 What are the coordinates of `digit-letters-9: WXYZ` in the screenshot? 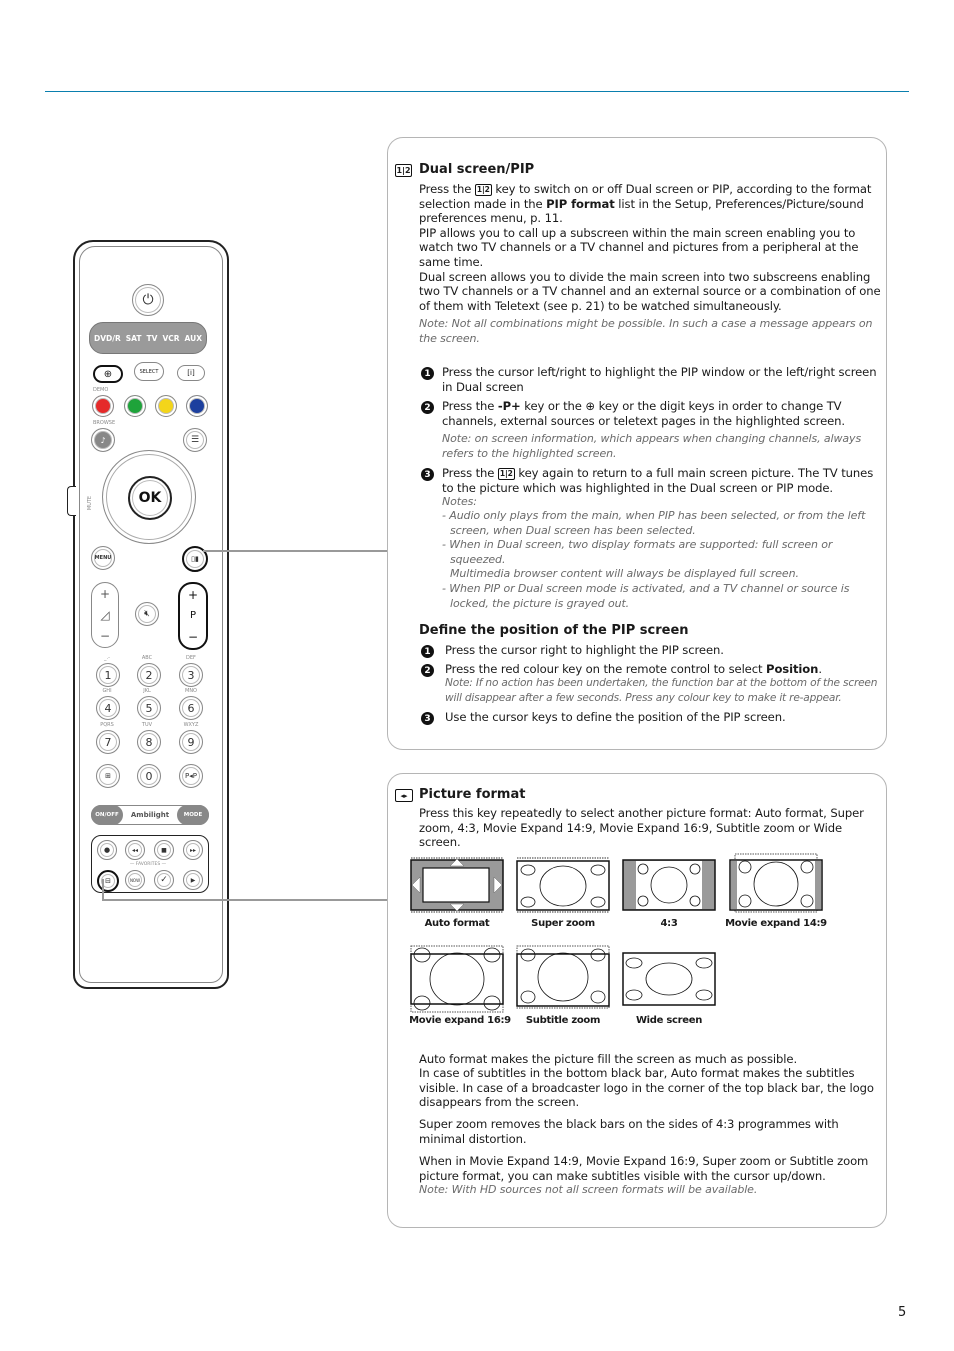 It's located at (191, 725).